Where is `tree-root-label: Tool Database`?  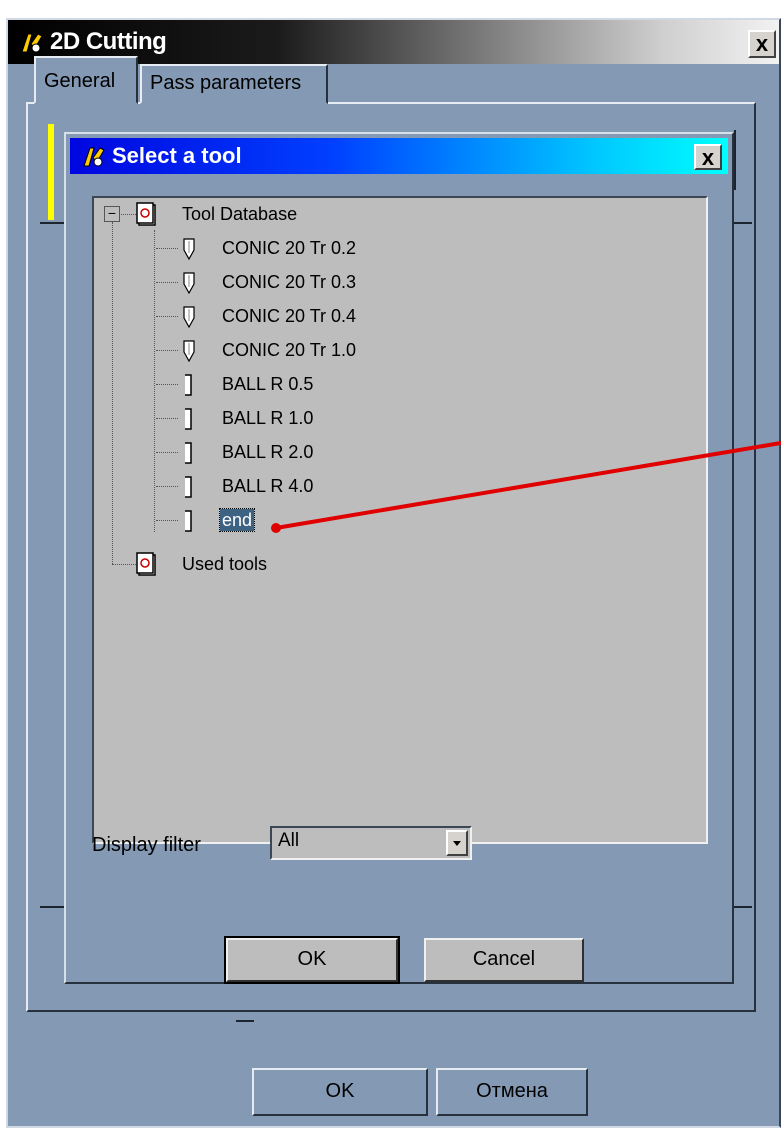
tree-root-label: Tool Database is located at coordinates (239, 214).